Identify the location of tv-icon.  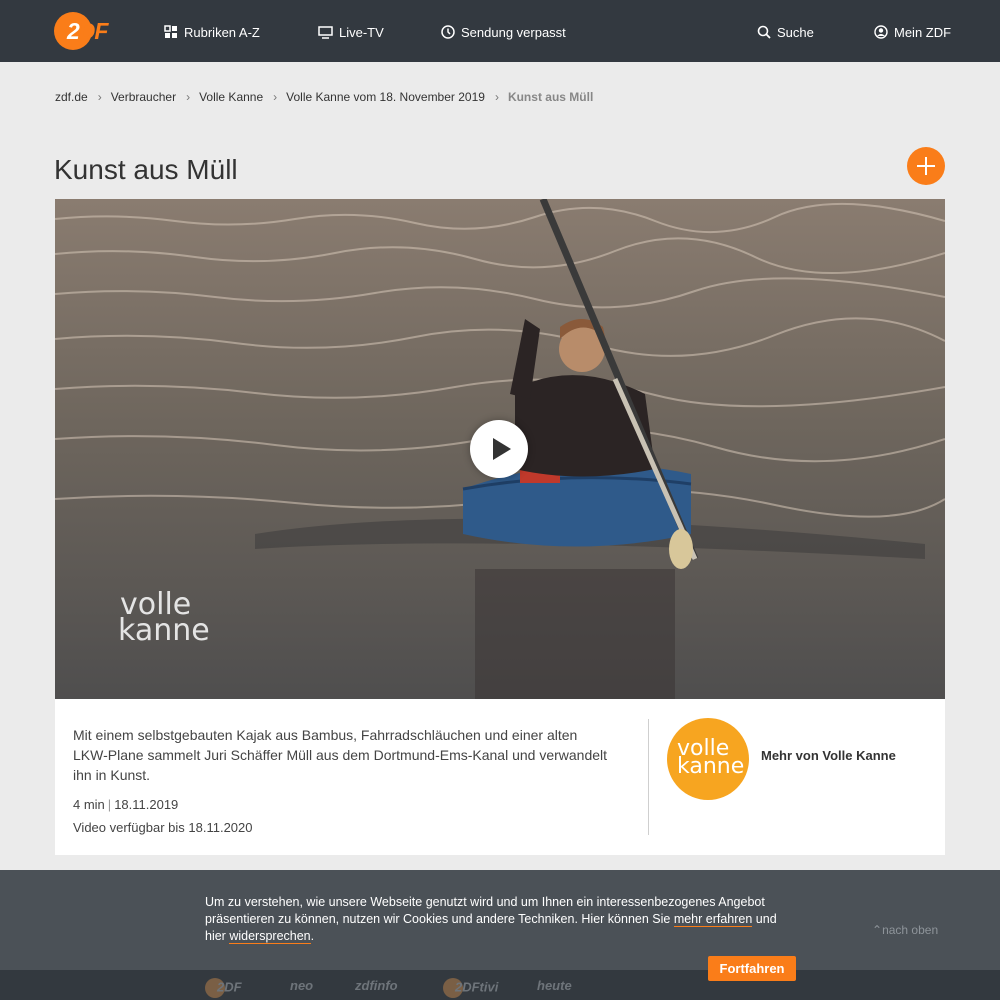
(325, 32).